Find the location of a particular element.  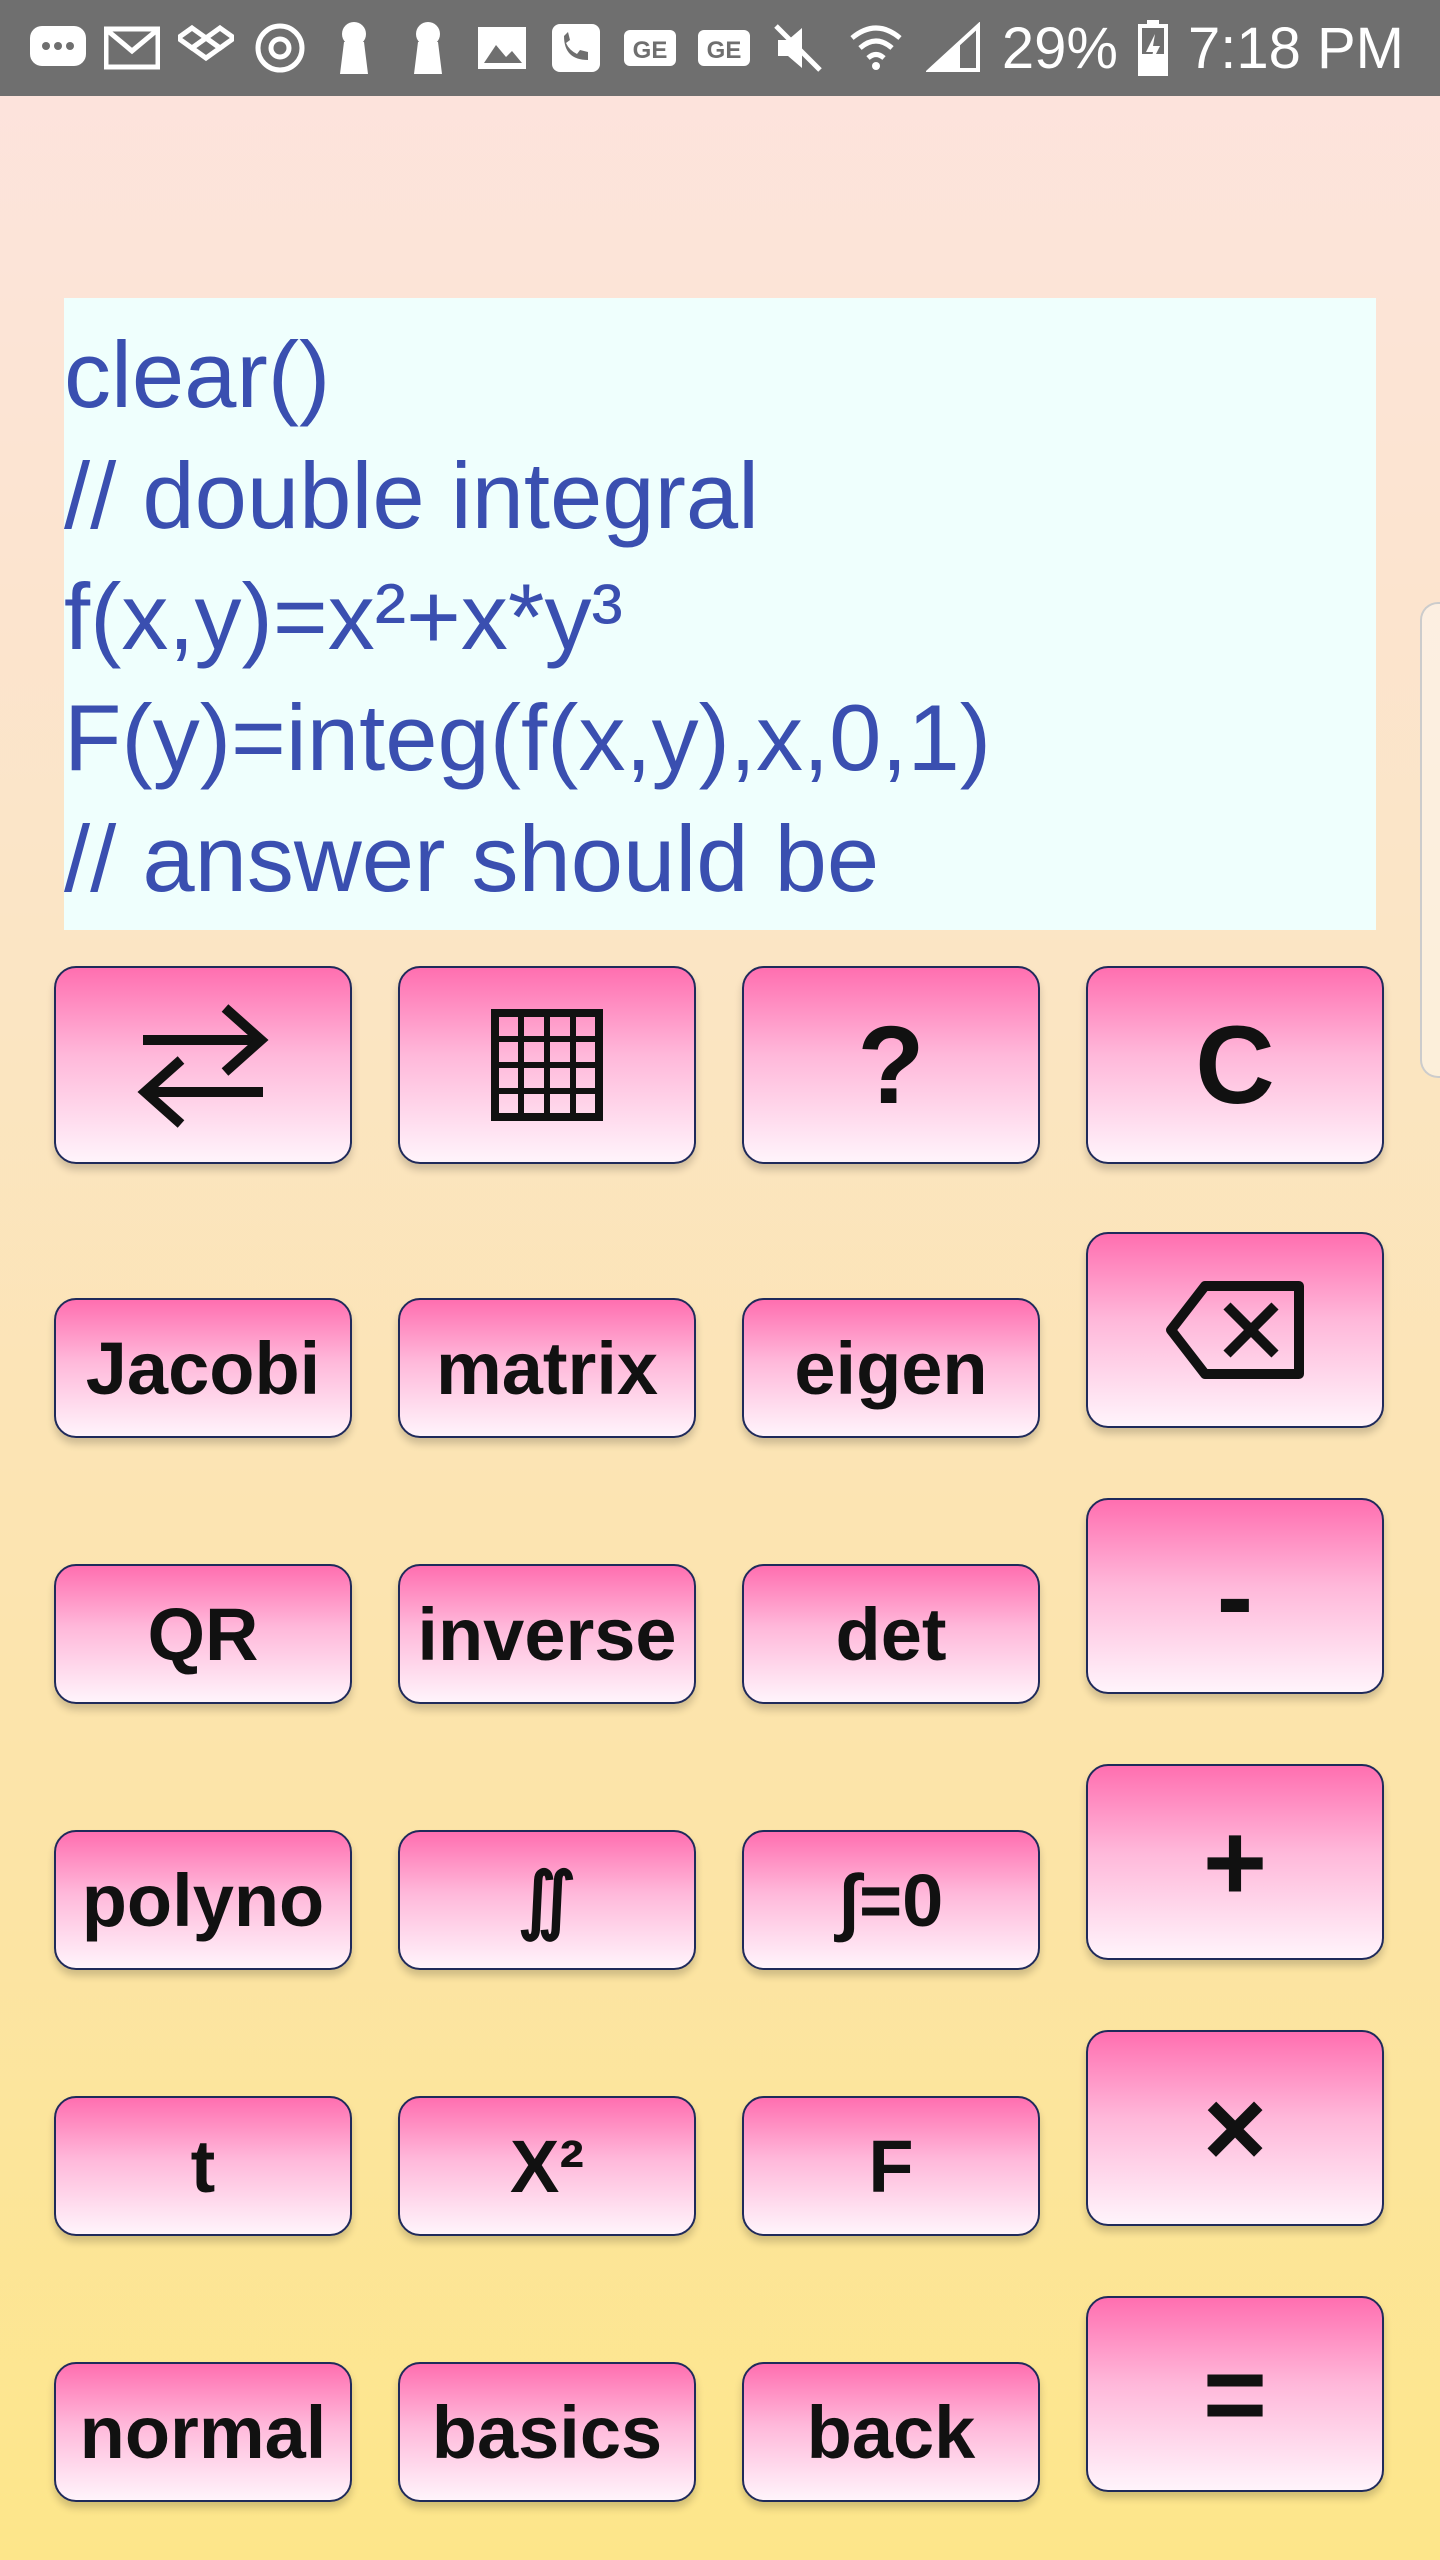

basics-button: basics is located at coordinates (547, 2432).